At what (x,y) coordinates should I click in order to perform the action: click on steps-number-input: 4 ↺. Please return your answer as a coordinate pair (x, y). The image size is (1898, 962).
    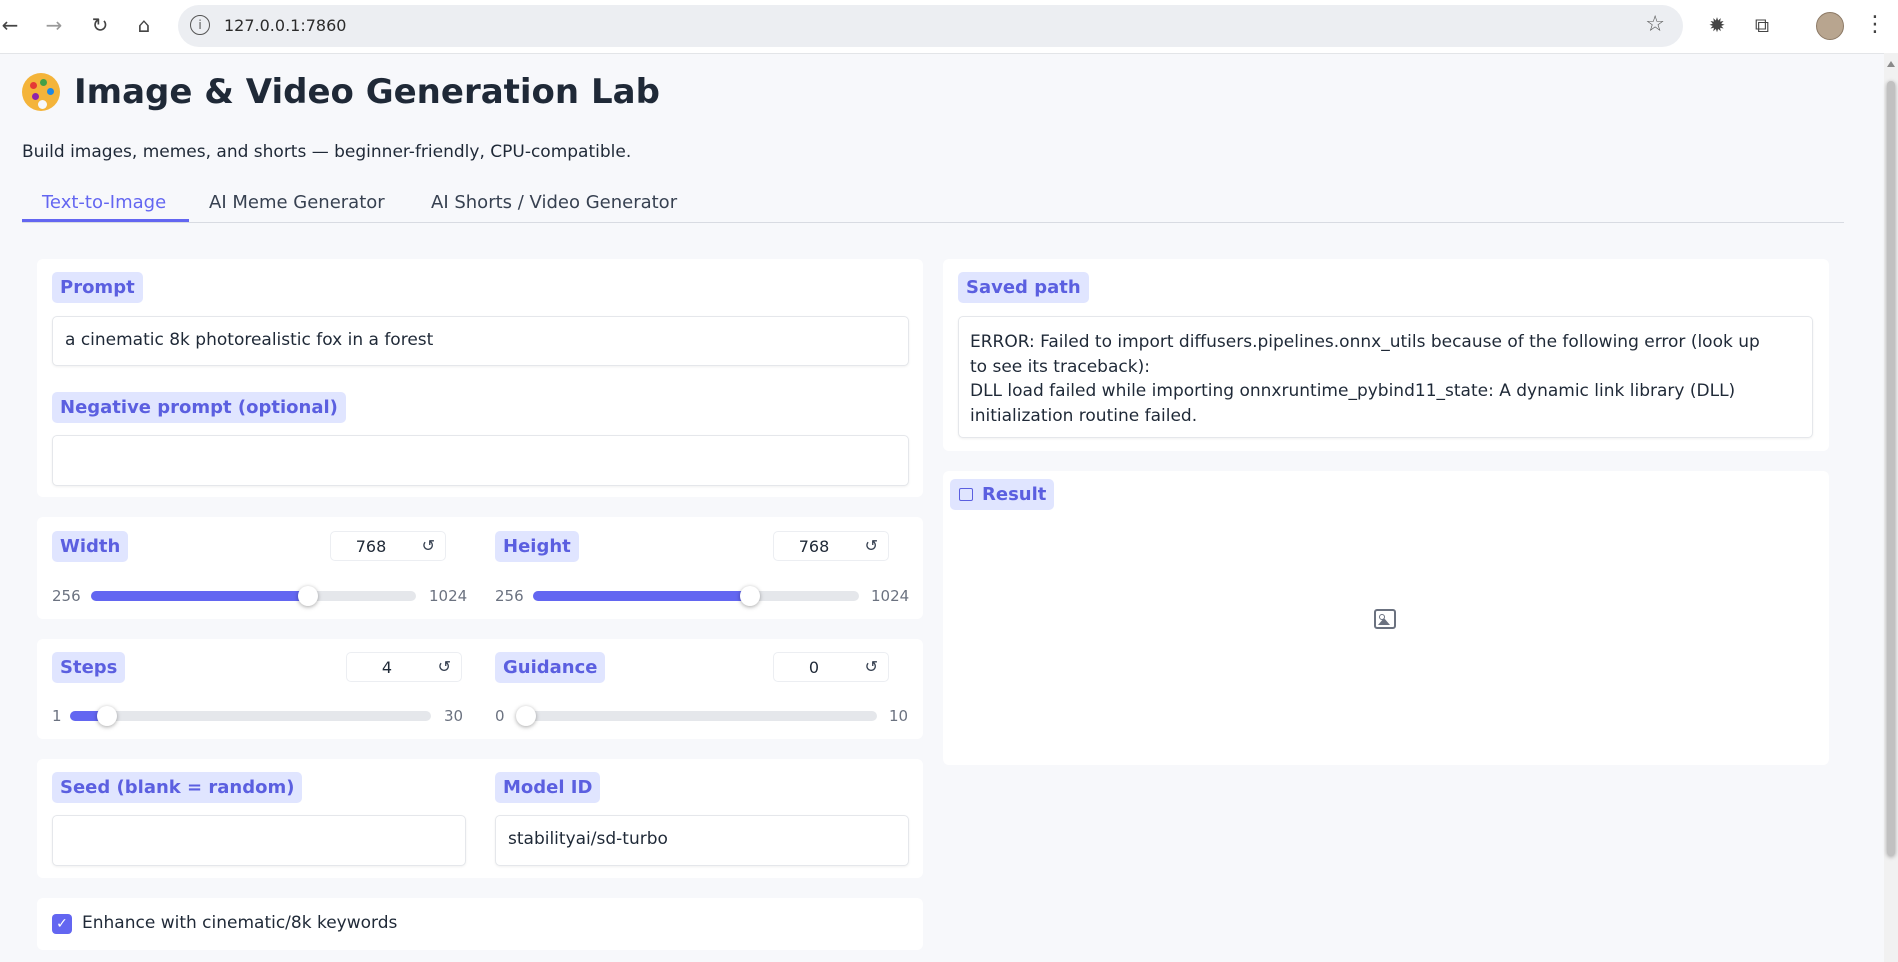
    Looking at the image, I should click on (404, 667).